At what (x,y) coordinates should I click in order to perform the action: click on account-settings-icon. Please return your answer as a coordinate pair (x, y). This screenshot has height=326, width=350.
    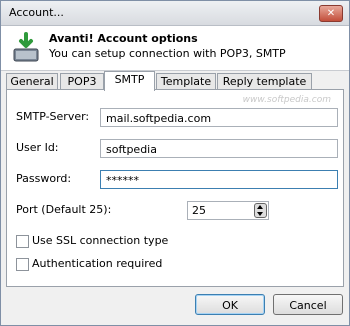
    Looking at the image, I should click on (26, 47).